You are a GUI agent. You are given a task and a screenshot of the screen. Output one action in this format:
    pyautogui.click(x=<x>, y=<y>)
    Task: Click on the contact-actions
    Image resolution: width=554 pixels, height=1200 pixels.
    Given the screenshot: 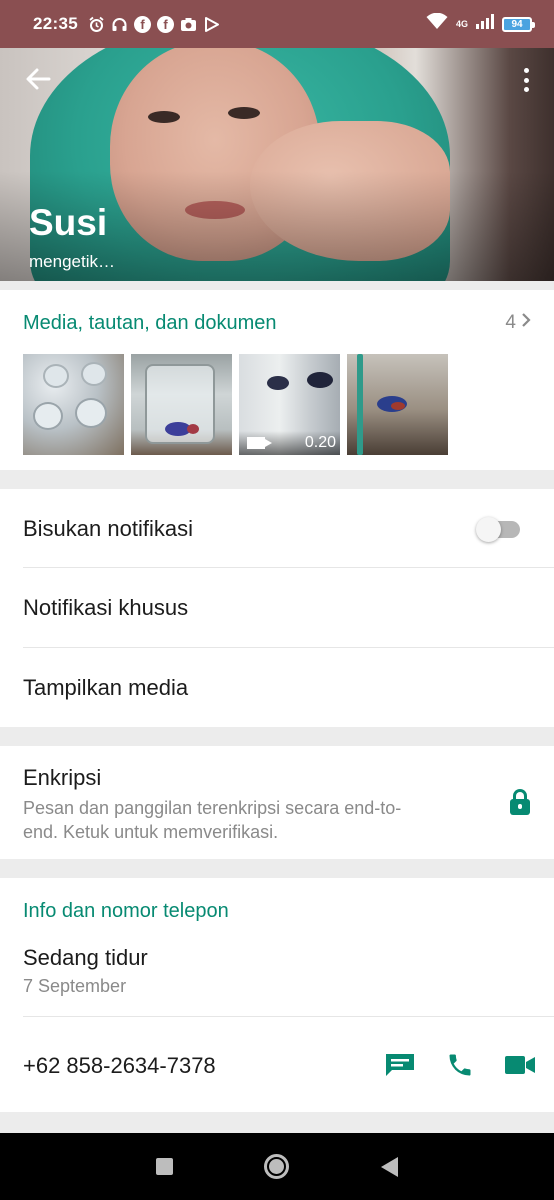 What is the action you would take?
    pyautogui.click(x=460, y=1065)
    